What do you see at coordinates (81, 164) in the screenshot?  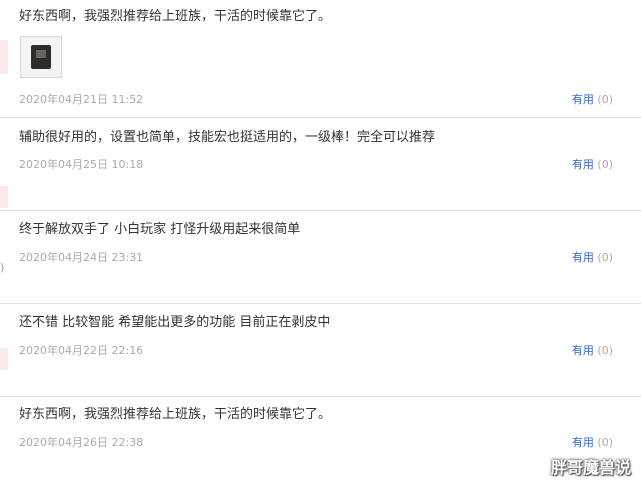 I see `review-date: 2020年04月25日 10:18` at bounding box center [81, 164].